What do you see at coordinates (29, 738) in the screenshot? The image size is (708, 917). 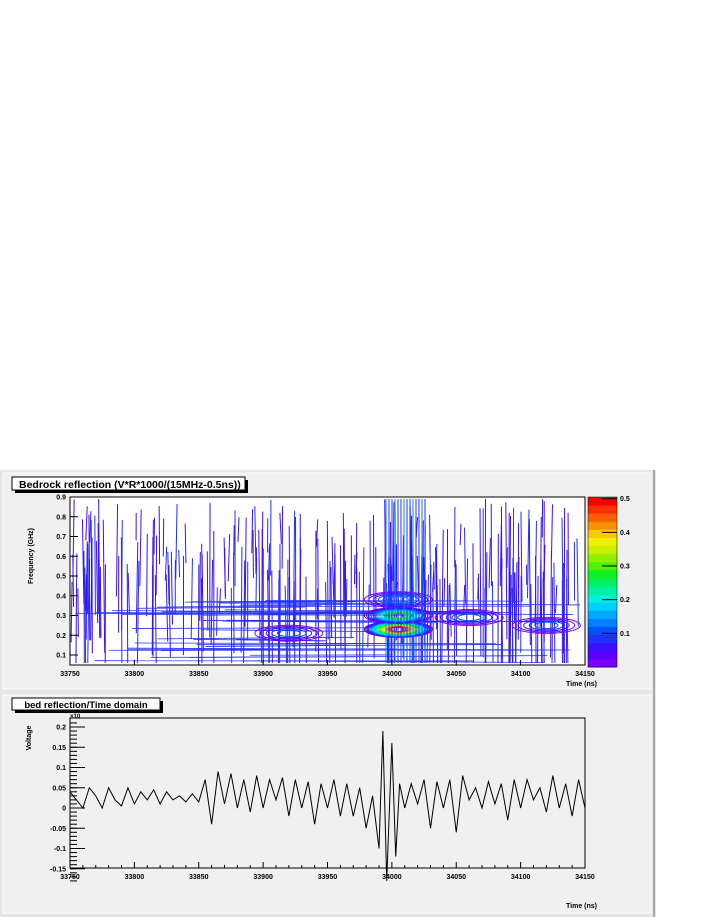 I see `y-axis-label: Voltage` at bounding box center [29, 738].